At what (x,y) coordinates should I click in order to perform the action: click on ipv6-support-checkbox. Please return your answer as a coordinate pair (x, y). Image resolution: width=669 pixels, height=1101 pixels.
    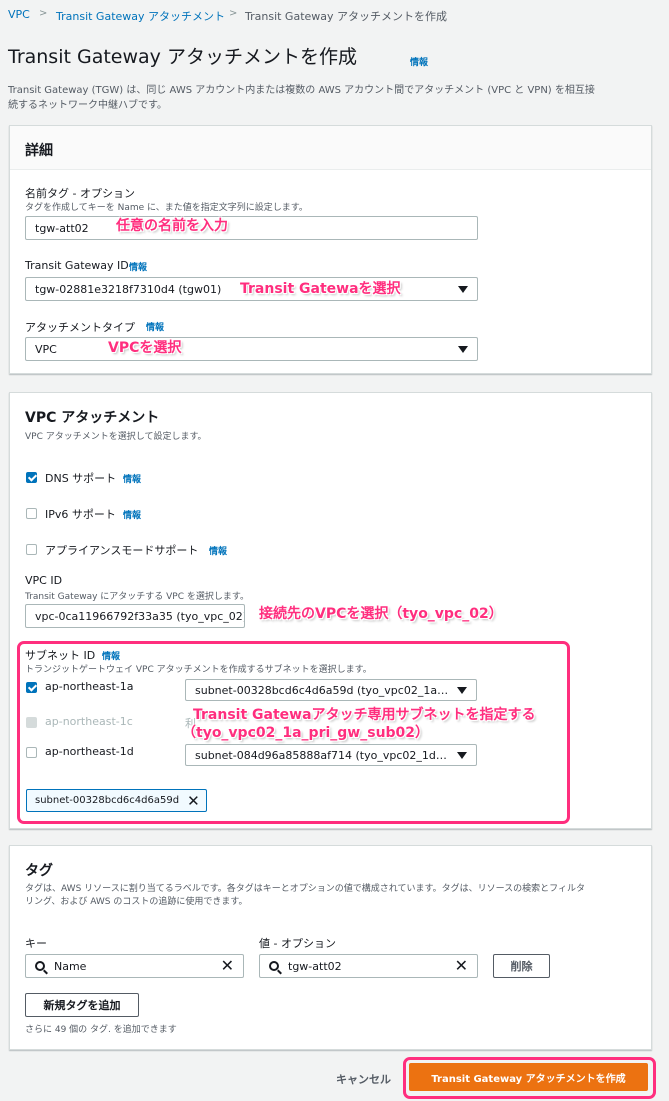
    Looking at the image, I should click on (31, 513).